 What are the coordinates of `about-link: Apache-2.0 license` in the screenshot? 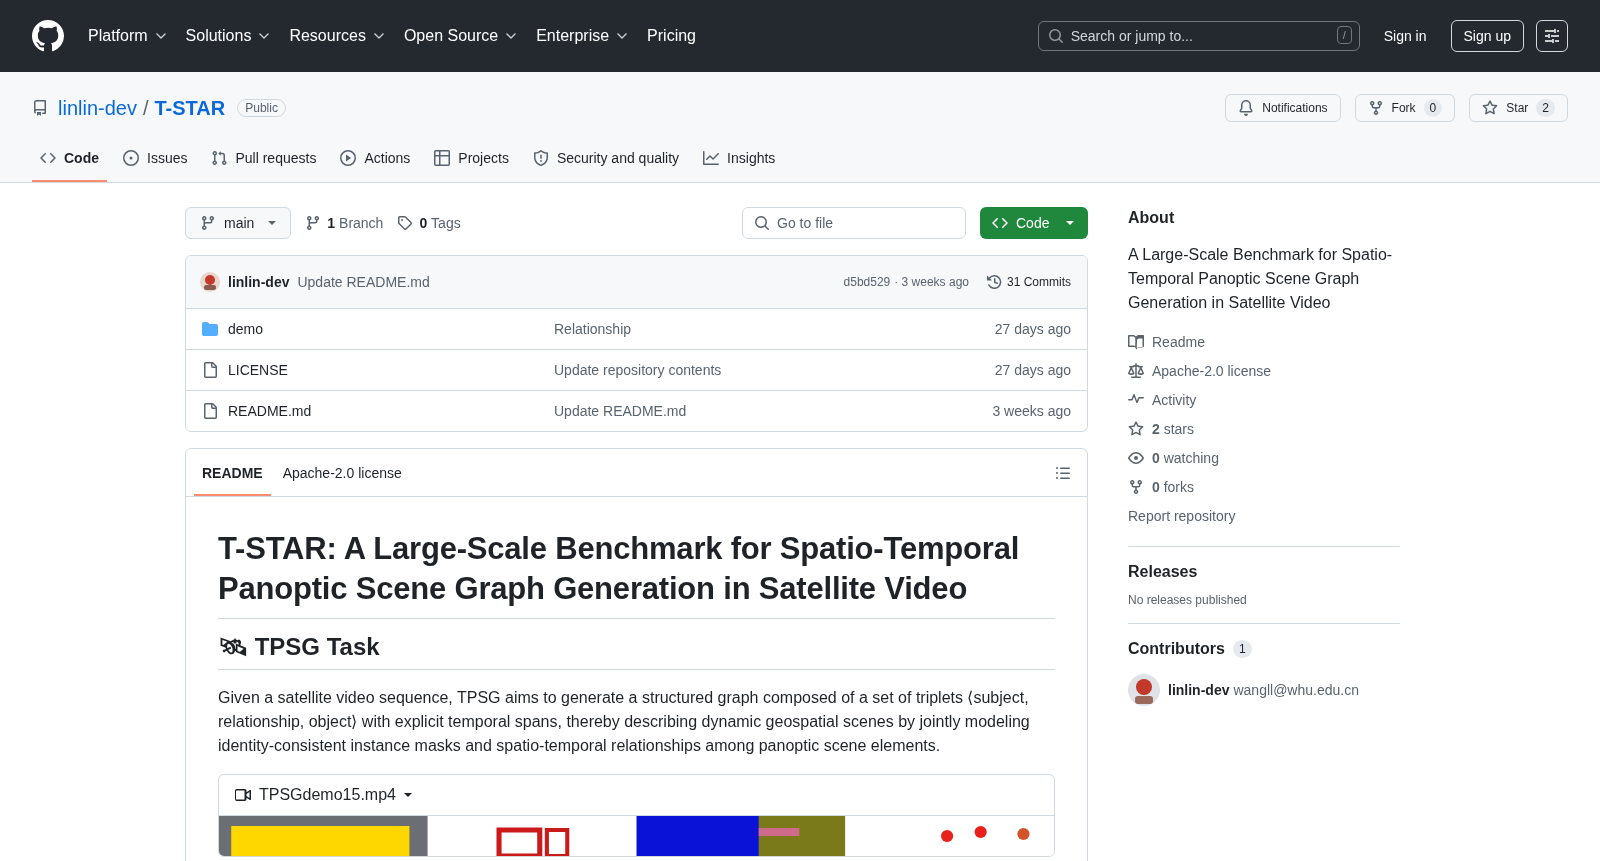 It's located at (1264, 370).